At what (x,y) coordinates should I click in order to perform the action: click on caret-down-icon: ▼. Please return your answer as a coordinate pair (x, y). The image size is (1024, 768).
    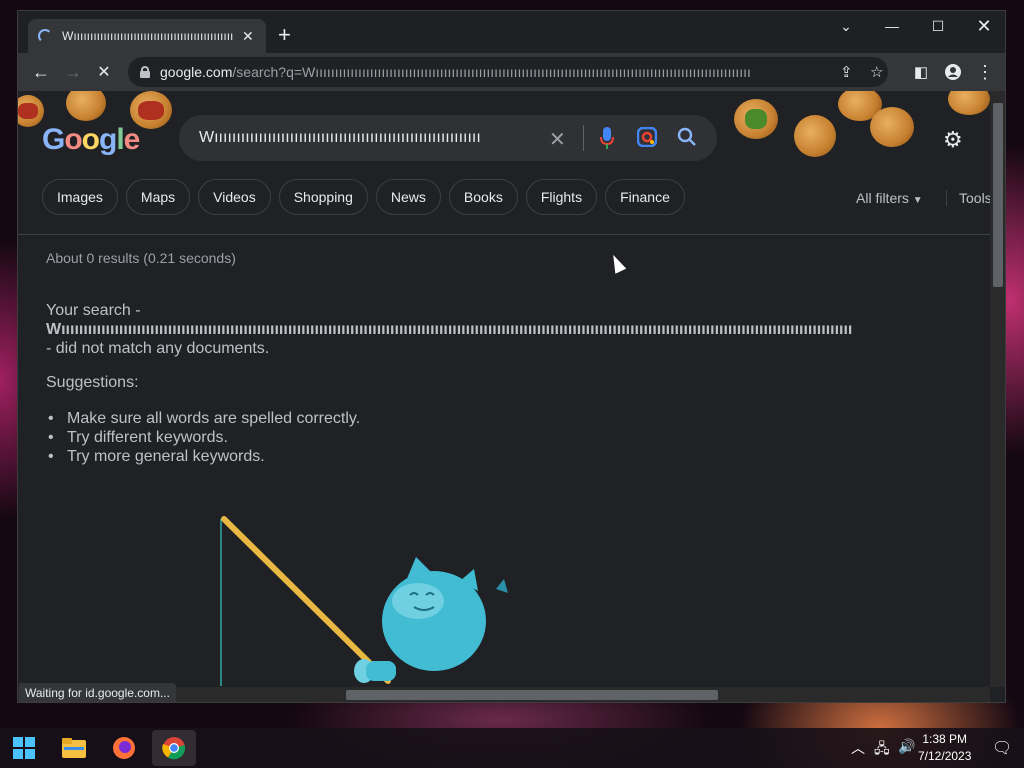
    Looking at the image, I should click on (917, 200).